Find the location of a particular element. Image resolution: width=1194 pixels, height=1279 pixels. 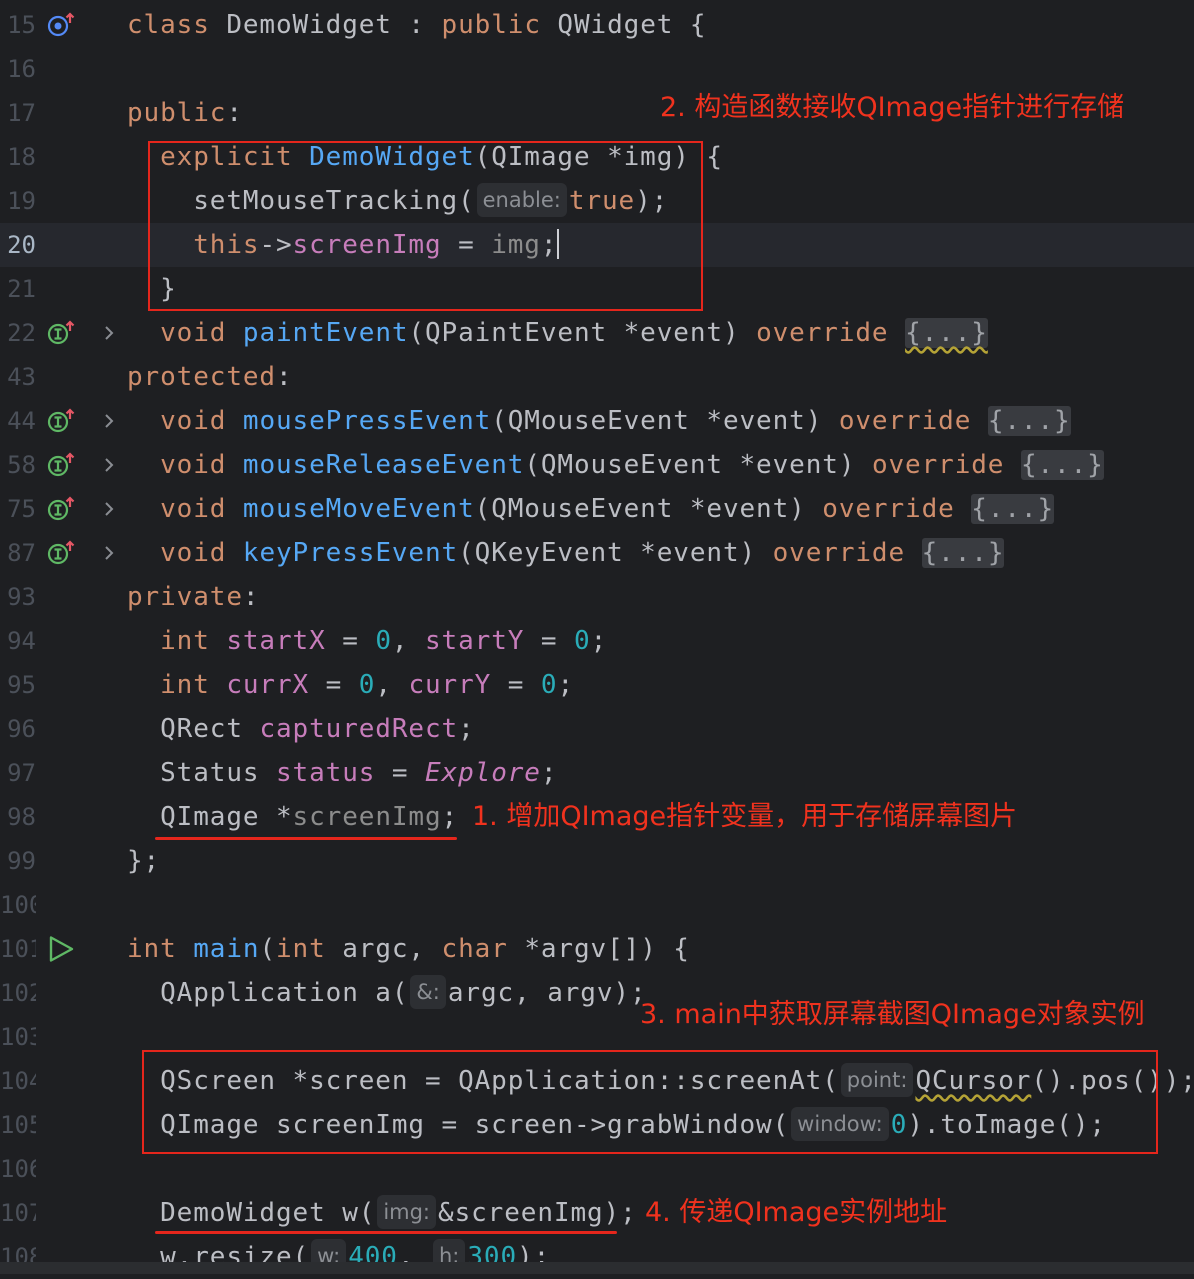

line-number: 96 is located at coordinates (18, 729).